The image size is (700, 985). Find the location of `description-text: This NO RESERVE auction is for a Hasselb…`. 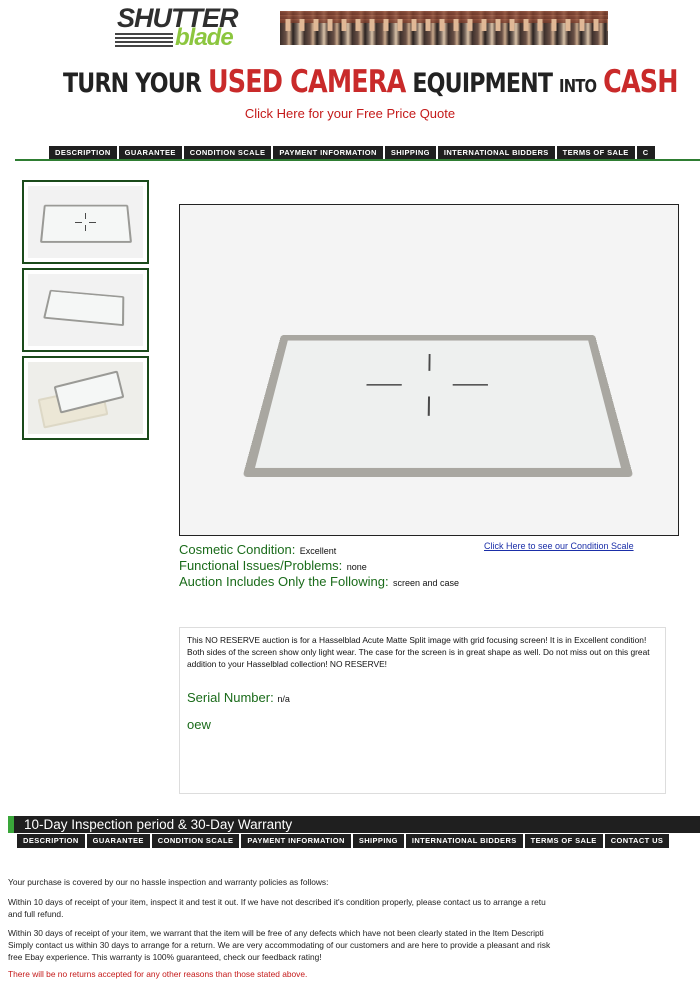

description-text: This NO RESERVE auction is for a Hasselb… is located at coordinates (418, 652).